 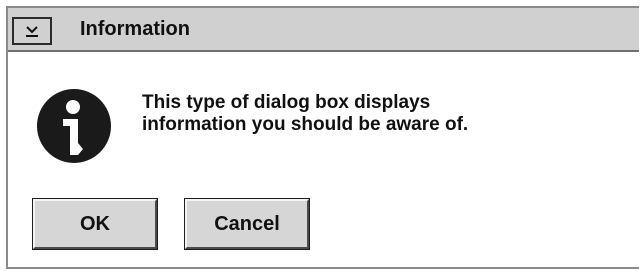 I want to click on chevron-down-icon, so click(x=32, y=31).